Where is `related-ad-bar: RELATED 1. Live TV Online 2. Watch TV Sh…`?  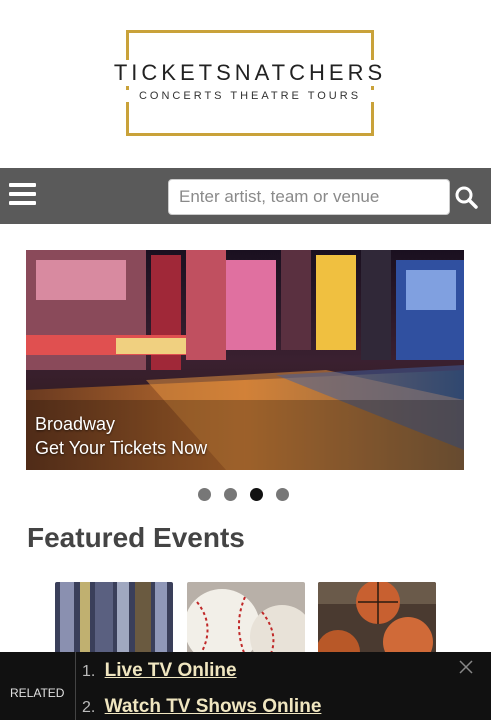 related-ad-bar: RELATED 1. Live TV Online 2. Watch TV Sh… is located at coordinates (245, 686).